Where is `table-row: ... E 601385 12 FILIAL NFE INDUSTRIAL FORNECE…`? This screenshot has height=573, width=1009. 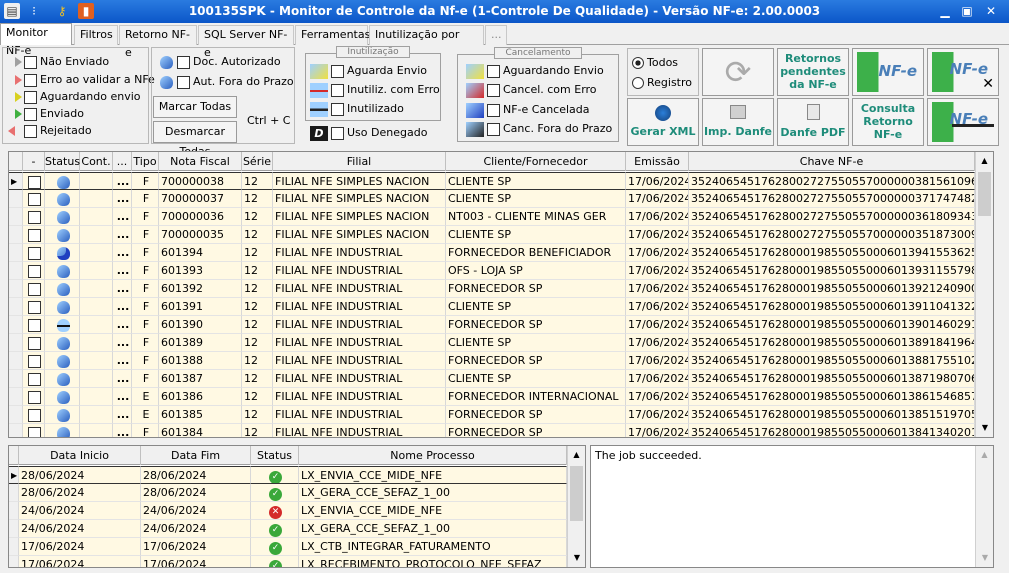 table-row: ... E 601385 12 FILIAL NFE INDUSTRIAL FORNECE… is located at coordinates (492, 415).